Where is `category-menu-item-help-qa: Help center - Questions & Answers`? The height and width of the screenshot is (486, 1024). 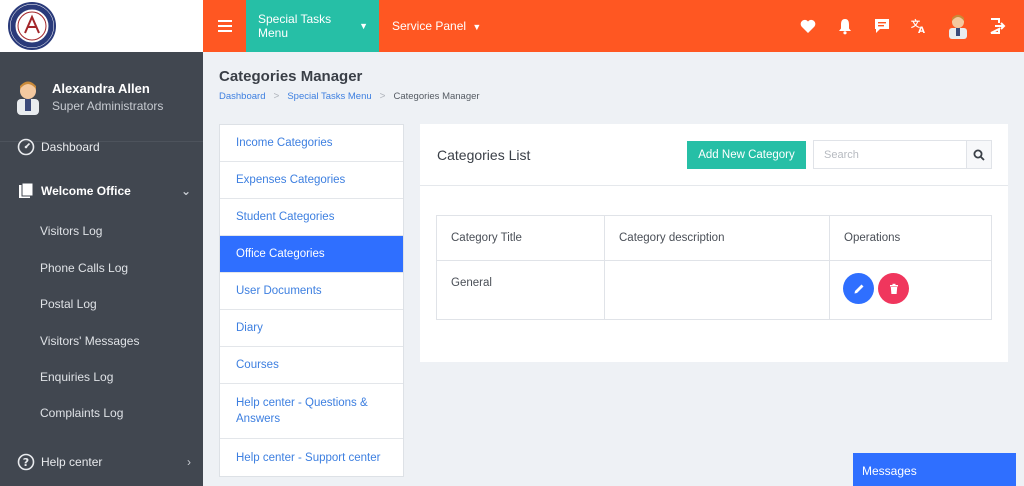
category-menu-item-help-qa: Help center - Questions & Answers is located at coordinates (311, 411).